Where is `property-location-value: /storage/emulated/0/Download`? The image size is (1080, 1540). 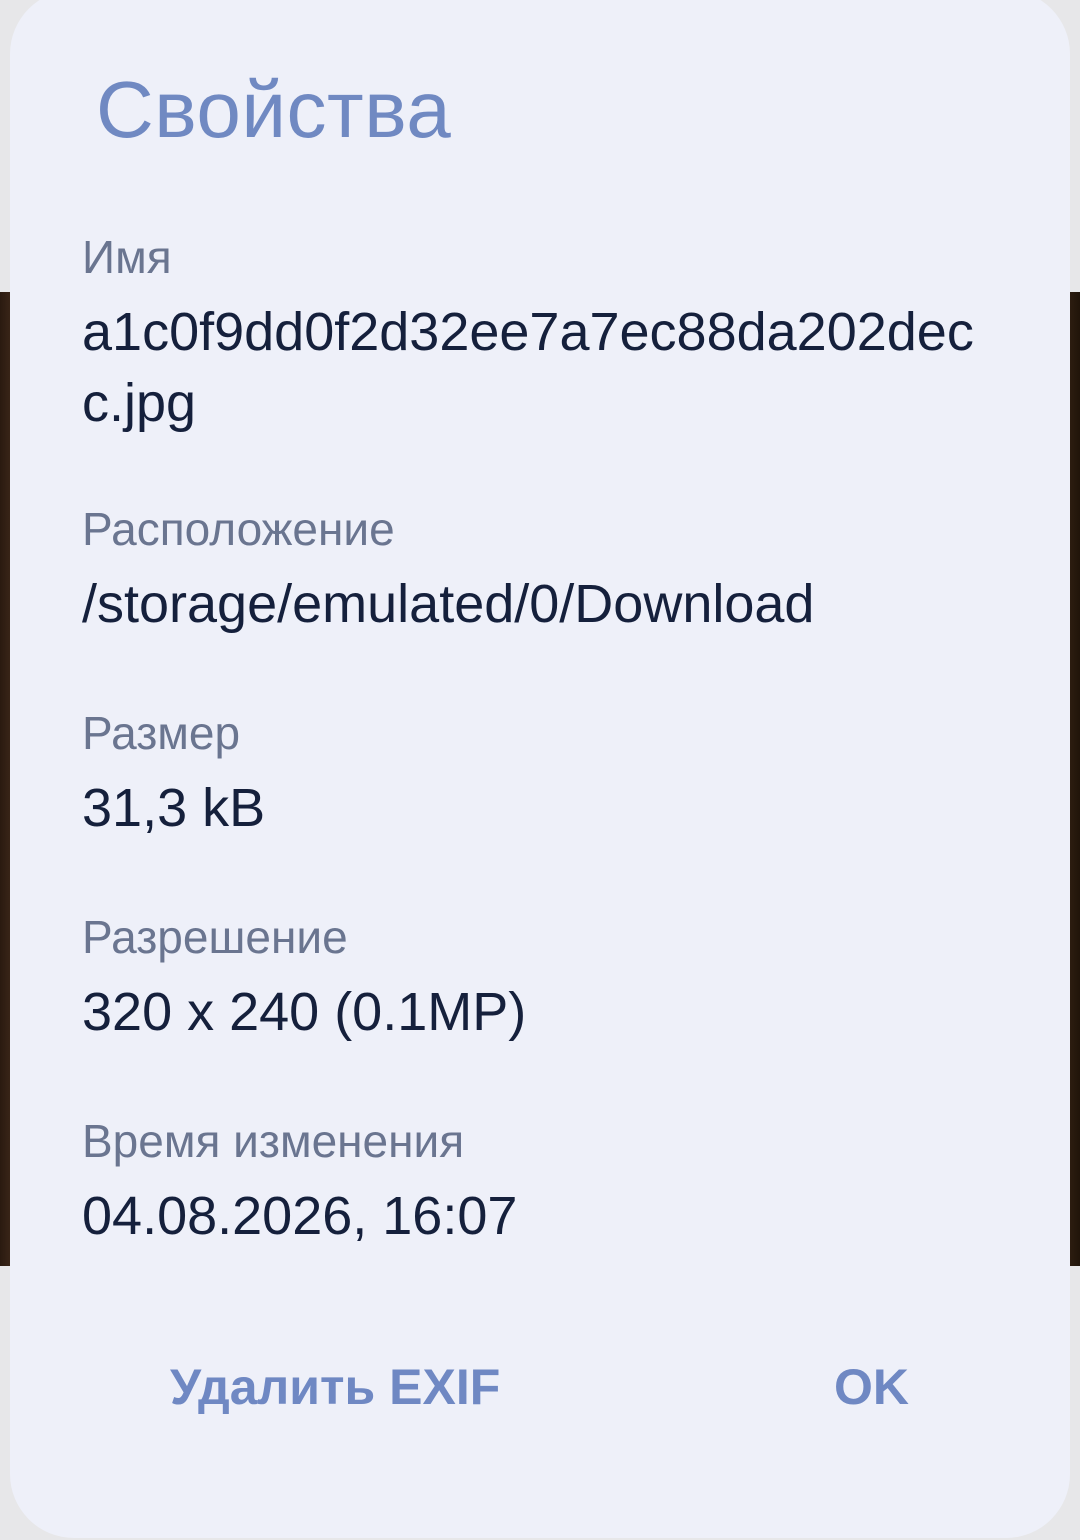 property-location-value: /storage/emulated/0/Download is located at coordinates (448, 604).